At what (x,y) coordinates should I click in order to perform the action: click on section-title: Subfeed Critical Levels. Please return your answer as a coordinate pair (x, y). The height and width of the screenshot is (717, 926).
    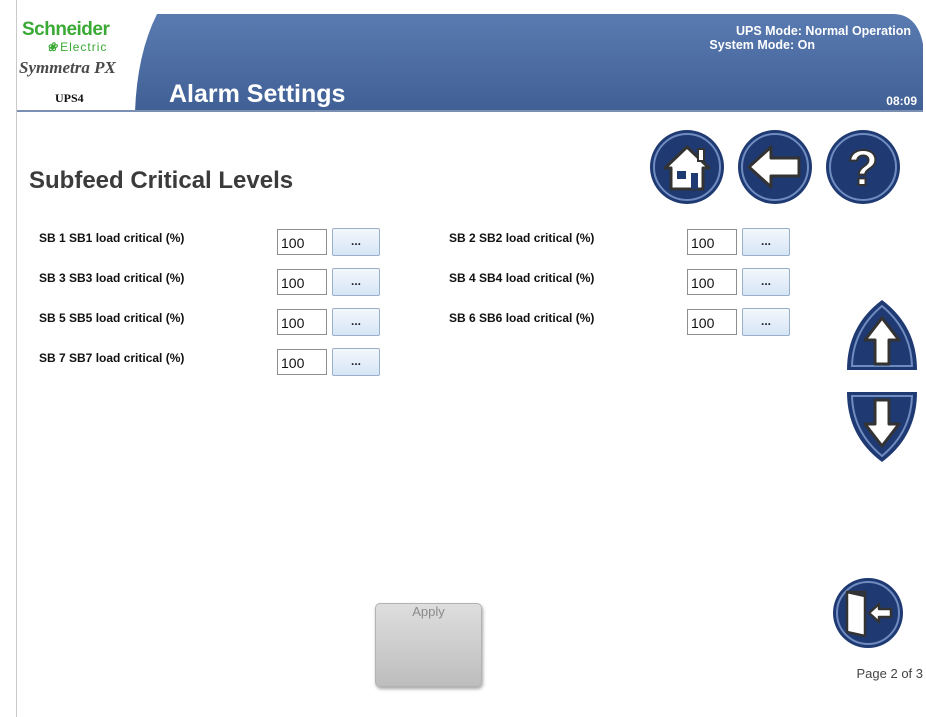
    Looking at the image, I should click on (161, 180).